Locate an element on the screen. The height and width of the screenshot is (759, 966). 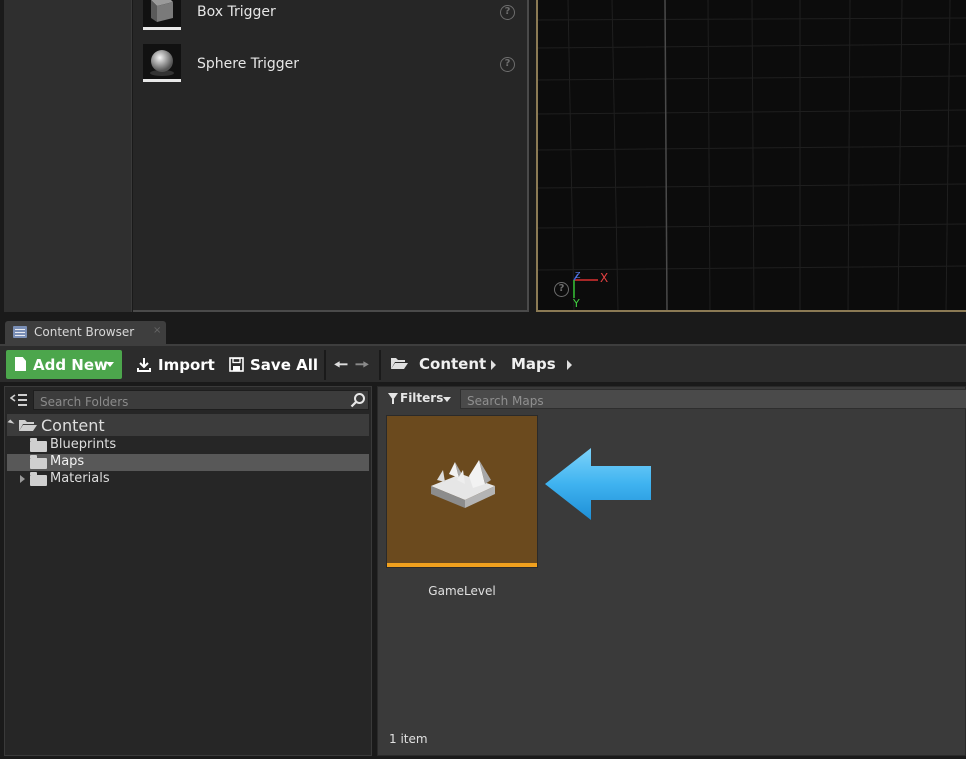
map-asset-icon is located at coordinates (463, 484).